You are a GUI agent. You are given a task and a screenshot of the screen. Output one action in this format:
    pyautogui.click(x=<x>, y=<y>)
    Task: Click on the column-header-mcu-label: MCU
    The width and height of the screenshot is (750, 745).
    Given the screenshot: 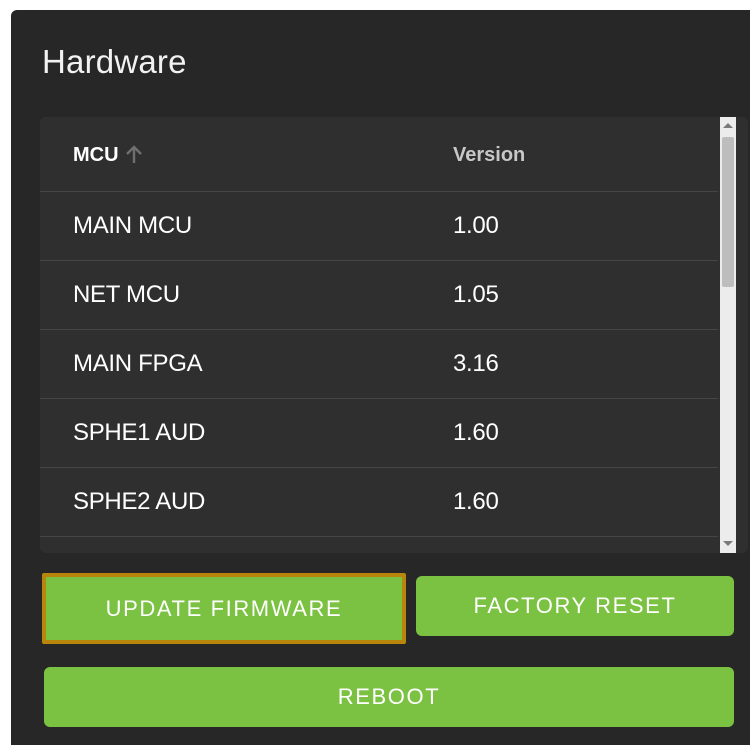 What is the action you would take?
    pyautogui.click(x=96, y=155)
    